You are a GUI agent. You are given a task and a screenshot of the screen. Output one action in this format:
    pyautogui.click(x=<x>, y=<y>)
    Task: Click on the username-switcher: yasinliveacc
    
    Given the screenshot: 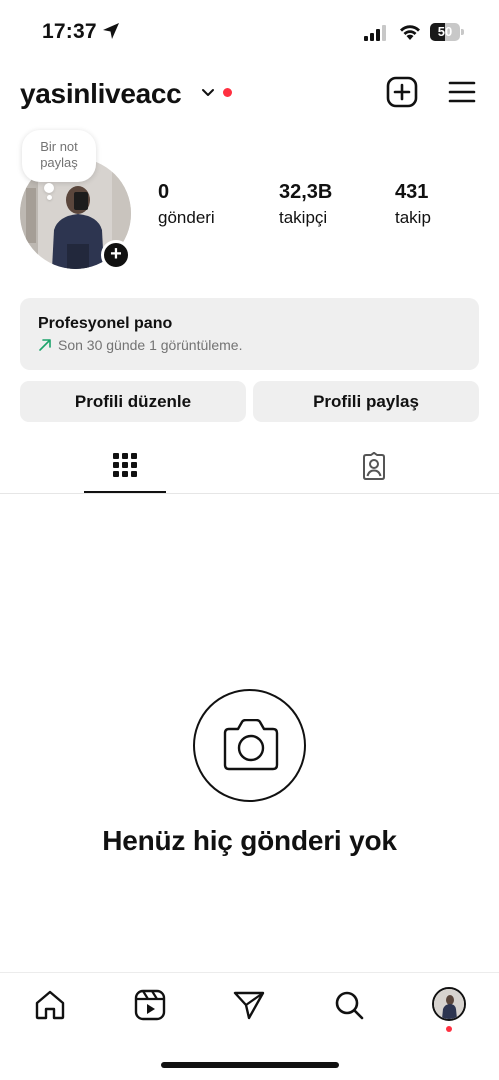 What is the action you would take?
    pyautogui.click(x=101, y=94)
    